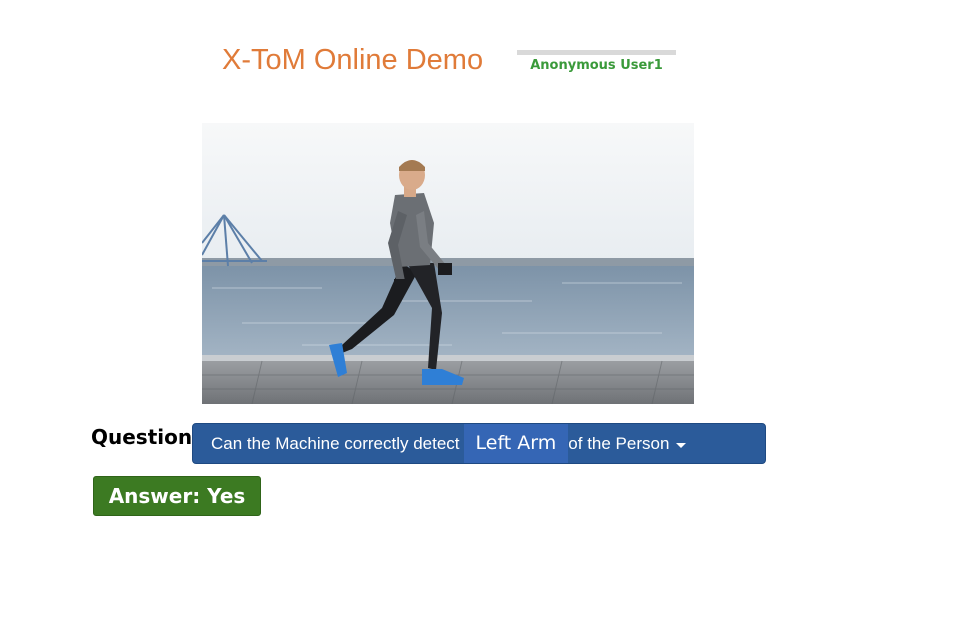  Describe the element at coordinates (353, 60) in the screenshot. I see `page-title: X-ToM Online Demo` at that location.